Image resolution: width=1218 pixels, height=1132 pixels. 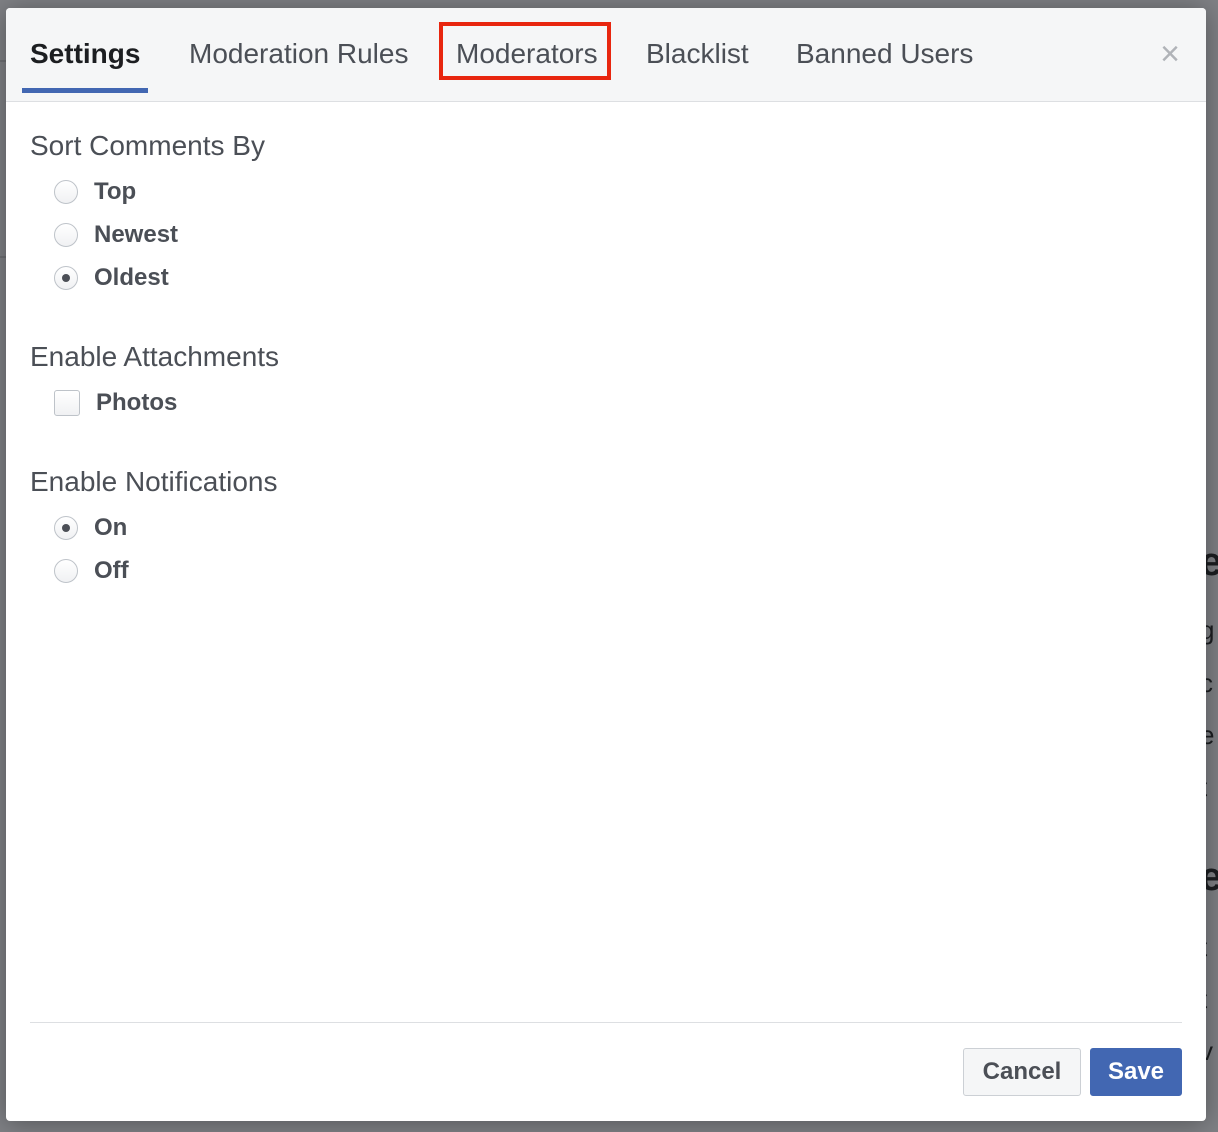 I want to click on sort-comments-title: Sort Comments By, so click(x=147, y=145).